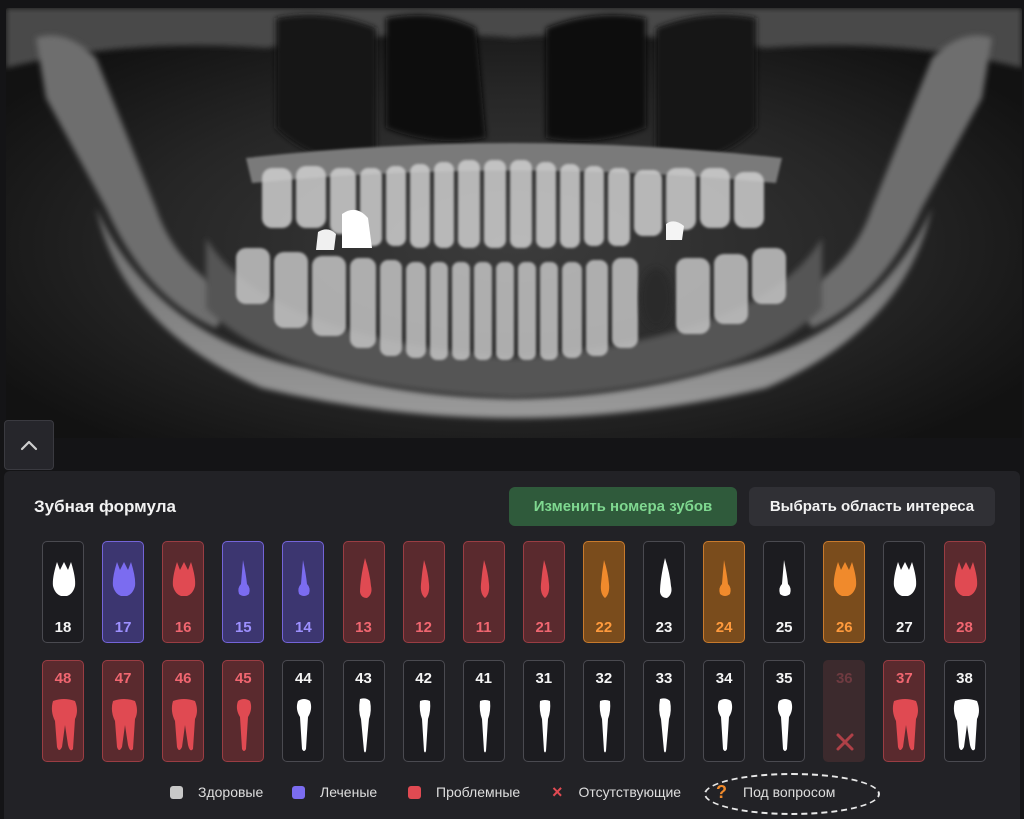  I want to click on tooth-25: 25, so click(784, 592).